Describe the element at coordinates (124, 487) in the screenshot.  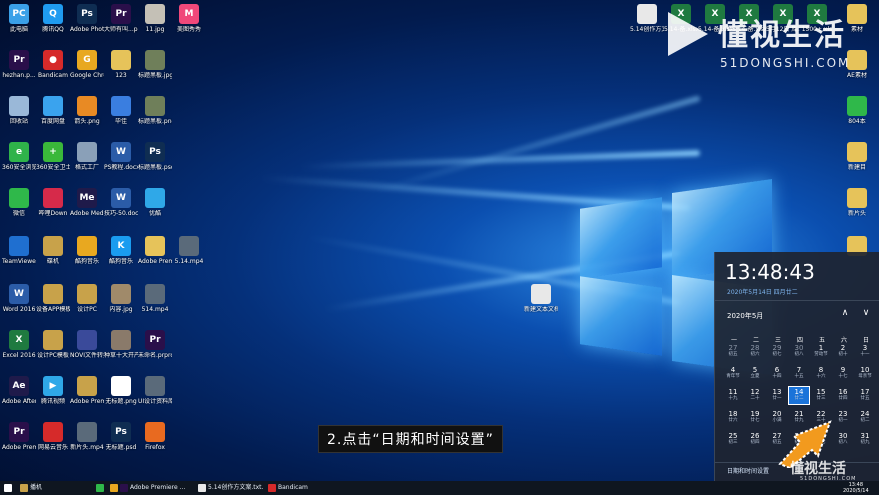
I see `app-icon` at that location.